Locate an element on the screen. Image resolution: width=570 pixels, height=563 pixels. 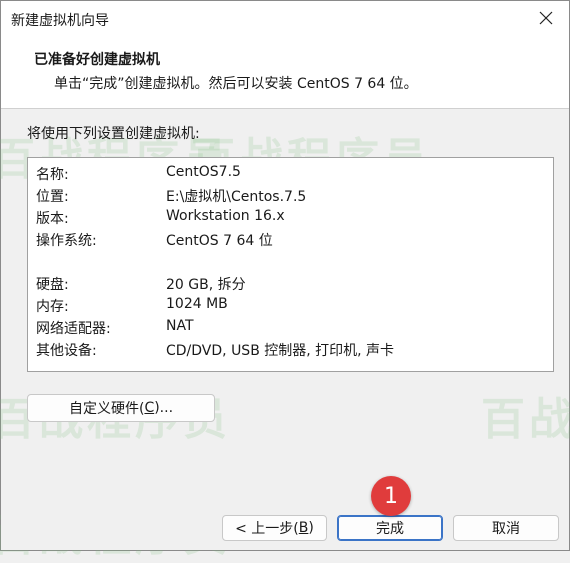
summary-row-location: 位置: E:\虚拟机\Centos.7.5 is located at coordinates (286, 197).